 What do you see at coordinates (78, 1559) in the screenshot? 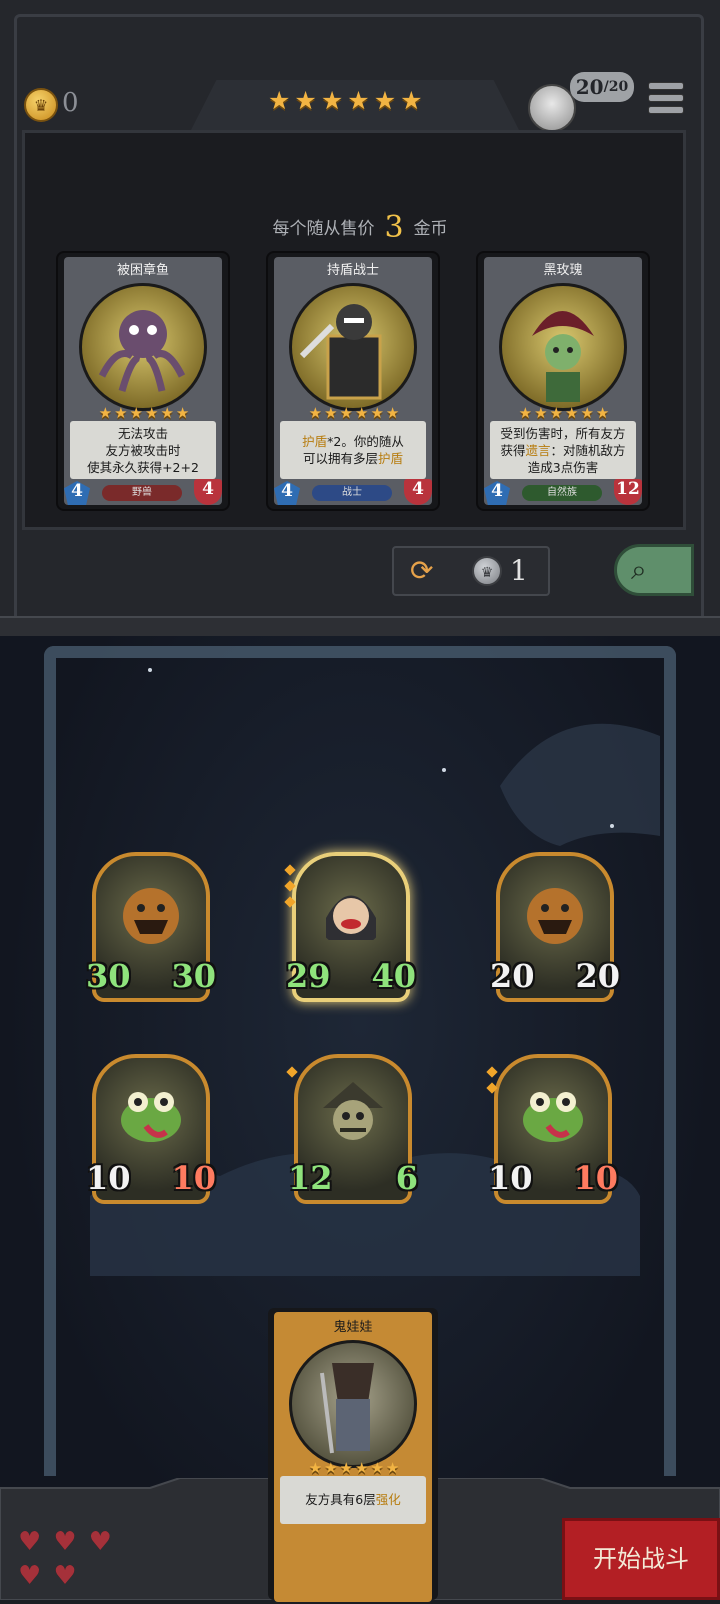
I see `lives: ♥ ♥ ♥ ♥ ♥` at bounding box center [78, 1559].